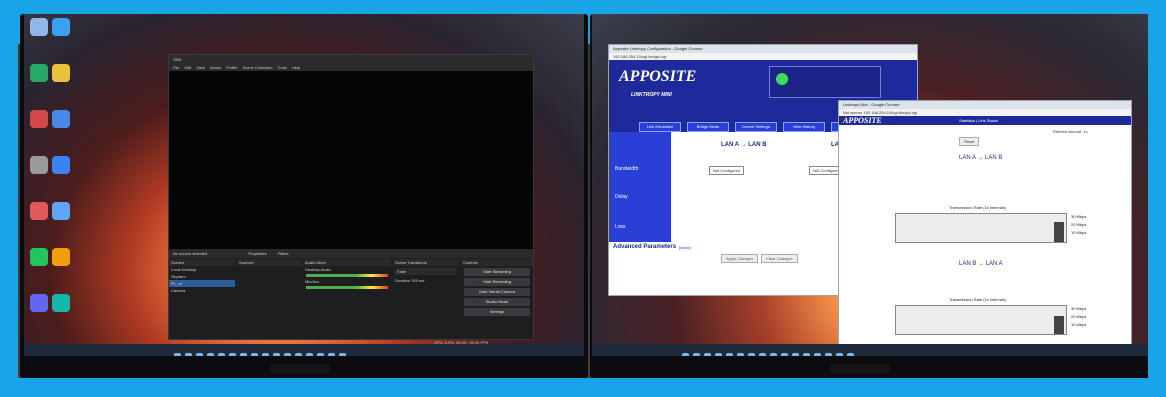  What do you see at coordinates (202, 276) in the screenshot?
I see `scene-item: Skyfarm` at bounding box center [202, 276].